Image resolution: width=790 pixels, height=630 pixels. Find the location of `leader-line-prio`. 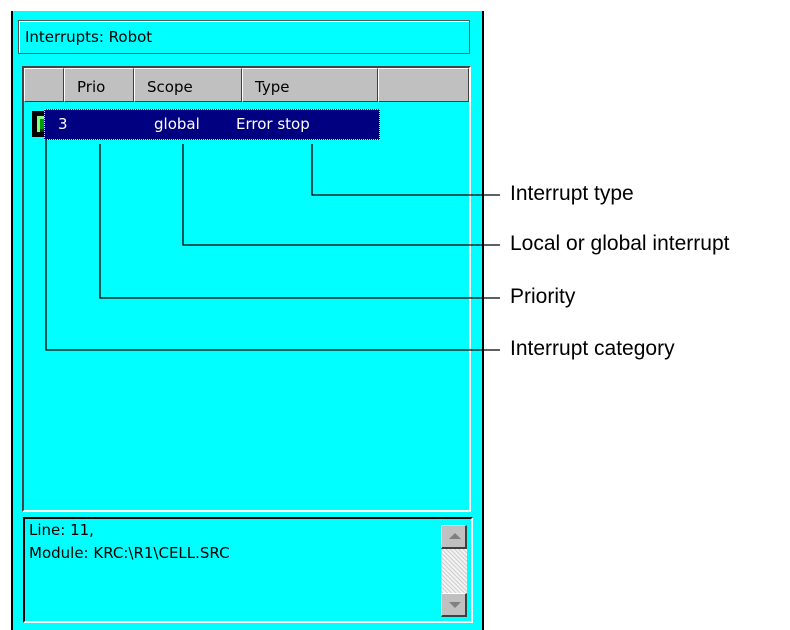

leader-line-prio is located at coordinates (299, 221).